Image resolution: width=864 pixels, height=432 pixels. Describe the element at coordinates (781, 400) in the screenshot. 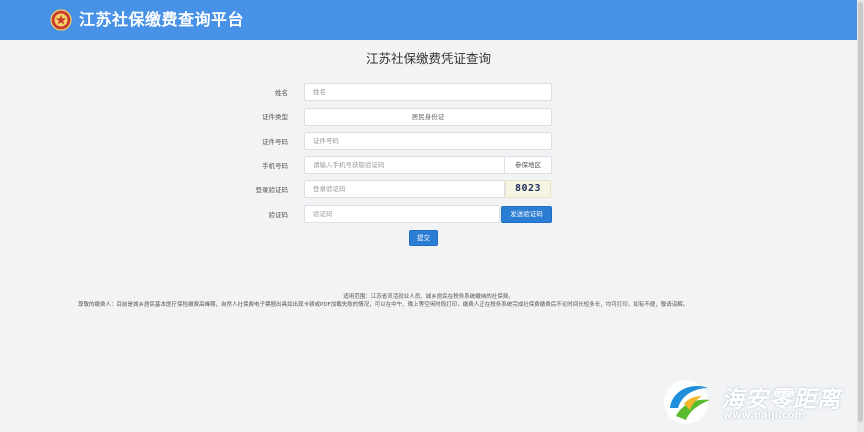

I see `watermark-site-name: 海安零距离` at that location.